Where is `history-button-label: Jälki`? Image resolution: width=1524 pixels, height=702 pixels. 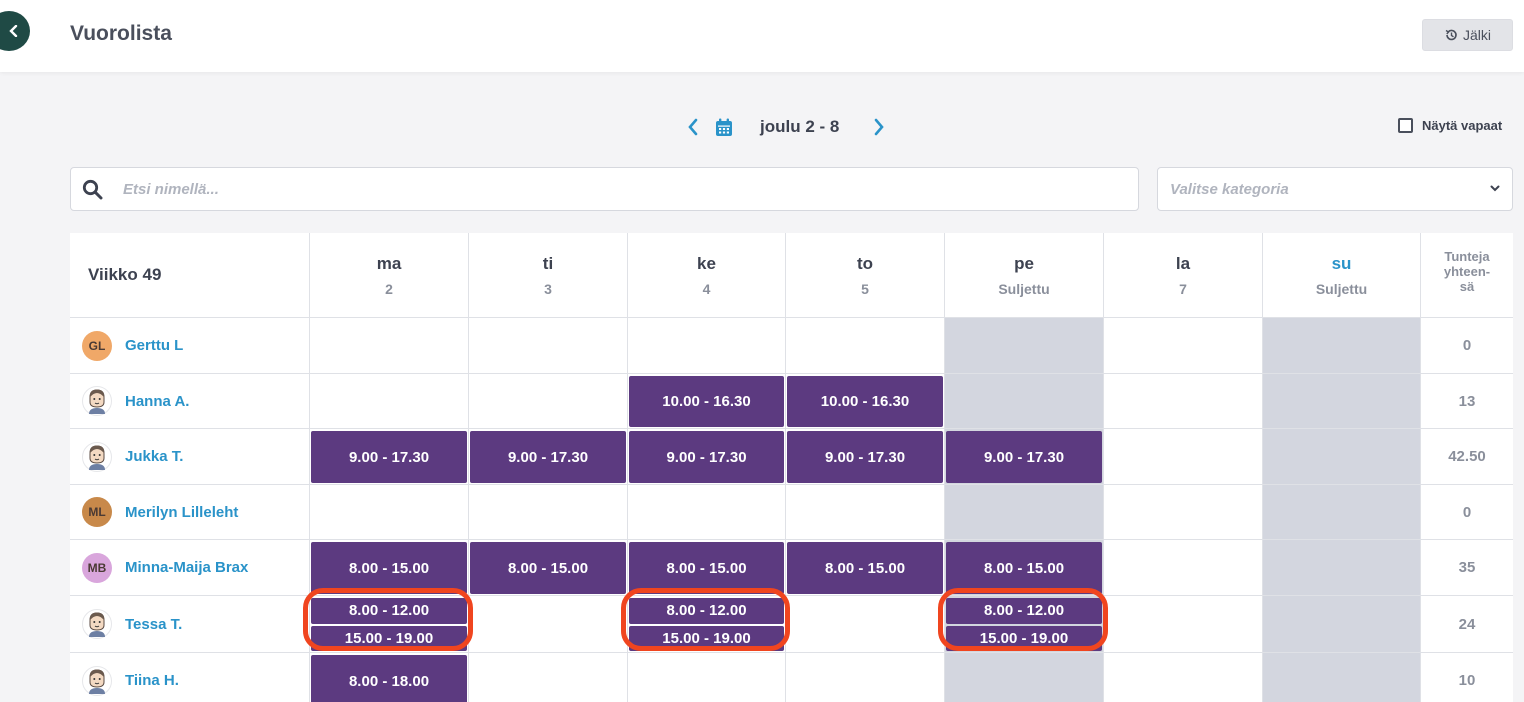
history-button-label: Jälki is located at coordinates (1476, 35).